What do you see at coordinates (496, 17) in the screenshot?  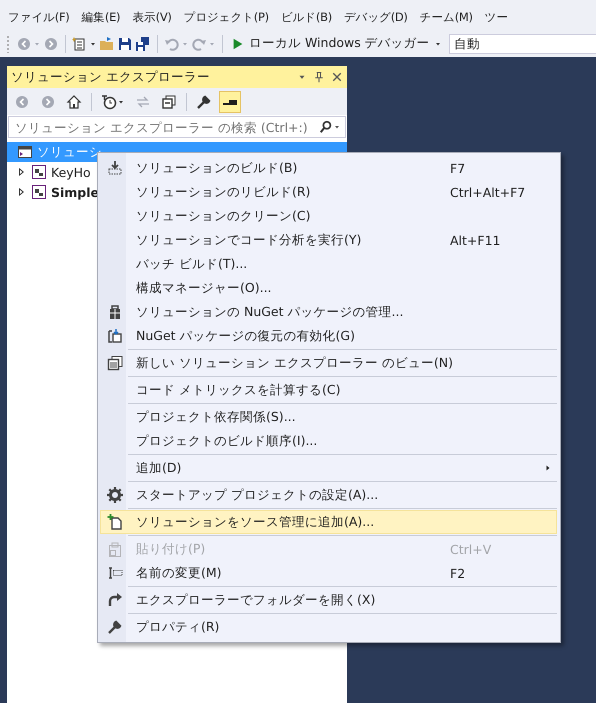 I see `menu-item: ツー` at bounding box center [496, 17].